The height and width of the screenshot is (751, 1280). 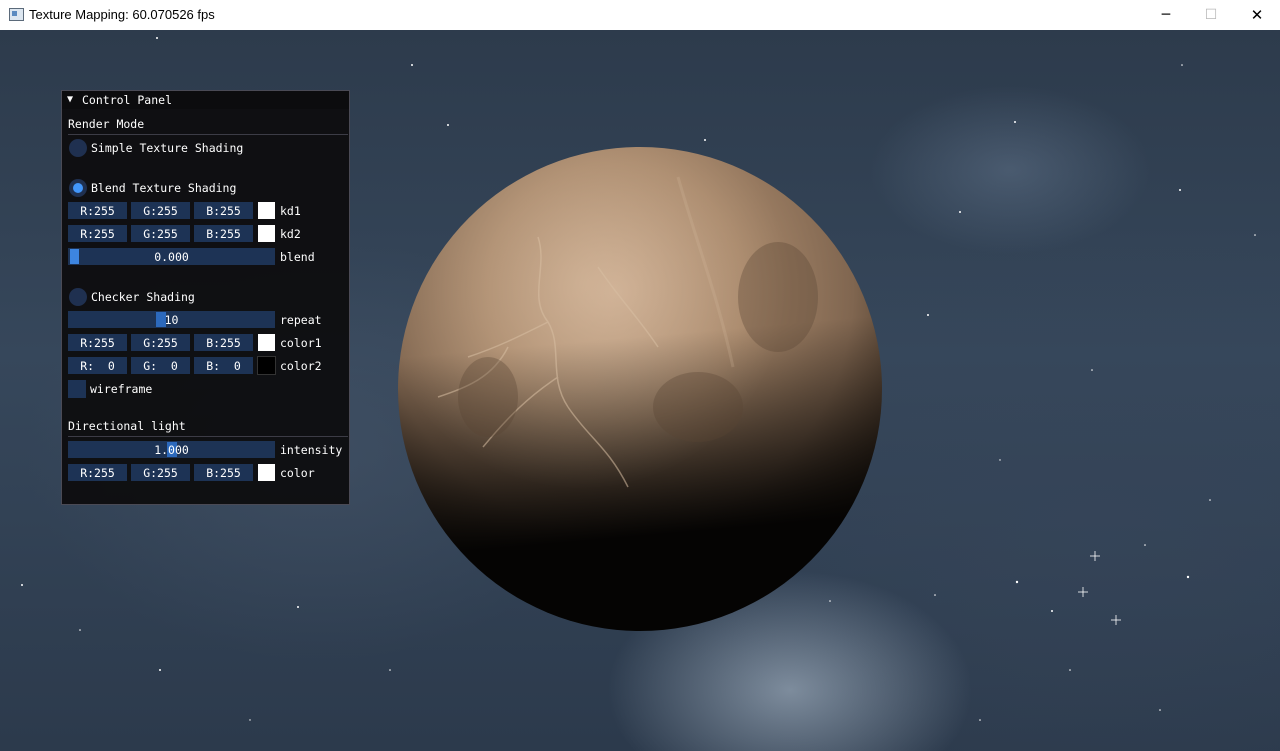 I want to click on kd1-label: kd1, so click(x=290, y=211).